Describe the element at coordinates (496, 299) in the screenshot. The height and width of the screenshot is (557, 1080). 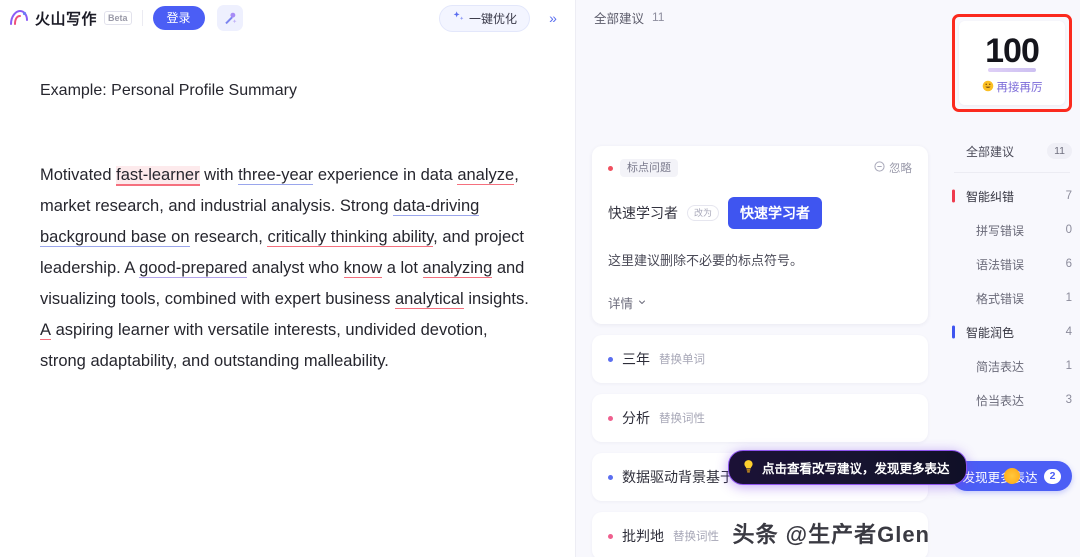
I see `document-text: insights.` at that location.